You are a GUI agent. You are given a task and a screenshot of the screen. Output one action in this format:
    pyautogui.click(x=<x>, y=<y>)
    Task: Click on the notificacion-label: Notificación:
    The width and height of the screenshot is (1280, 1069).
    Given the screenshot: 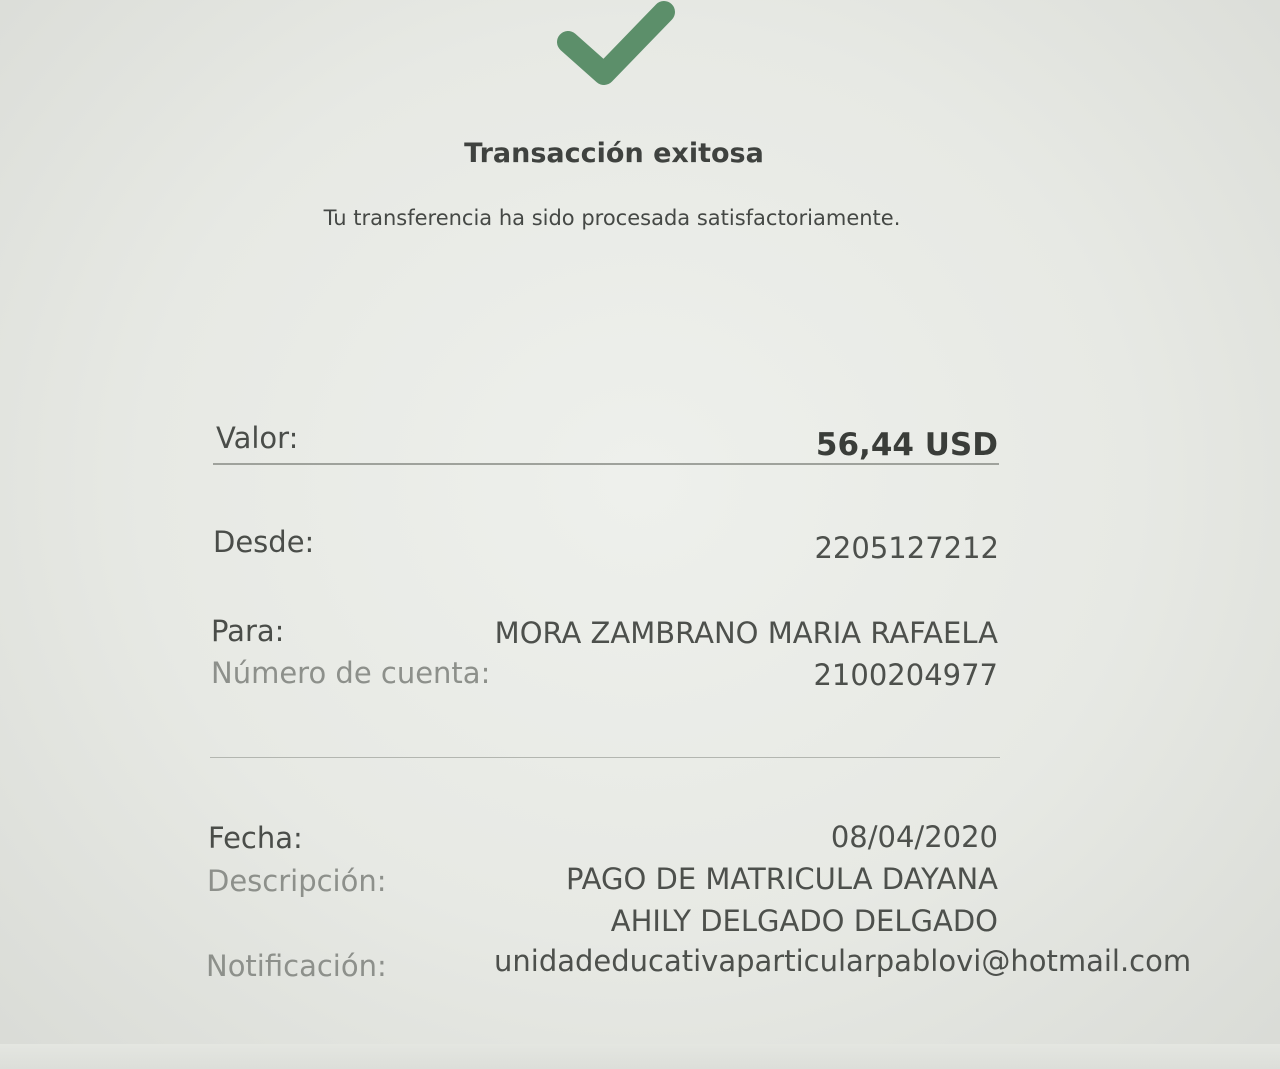 What is the action you would take?
    pyautogui.click(x=296, y=966)
    